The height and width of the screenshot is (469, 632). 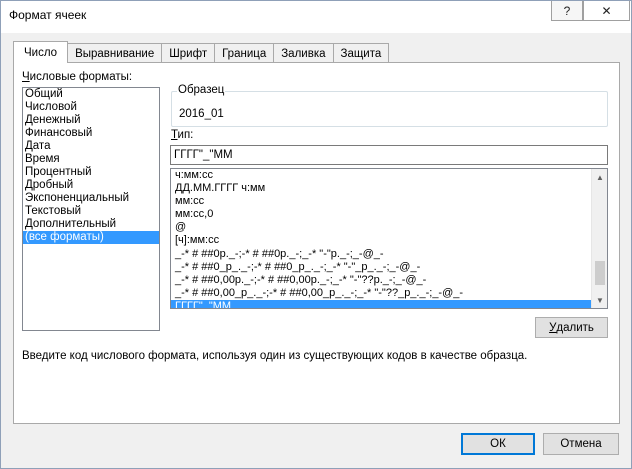 I want to click on type-label: Тип:, so click(x=182, y=135).